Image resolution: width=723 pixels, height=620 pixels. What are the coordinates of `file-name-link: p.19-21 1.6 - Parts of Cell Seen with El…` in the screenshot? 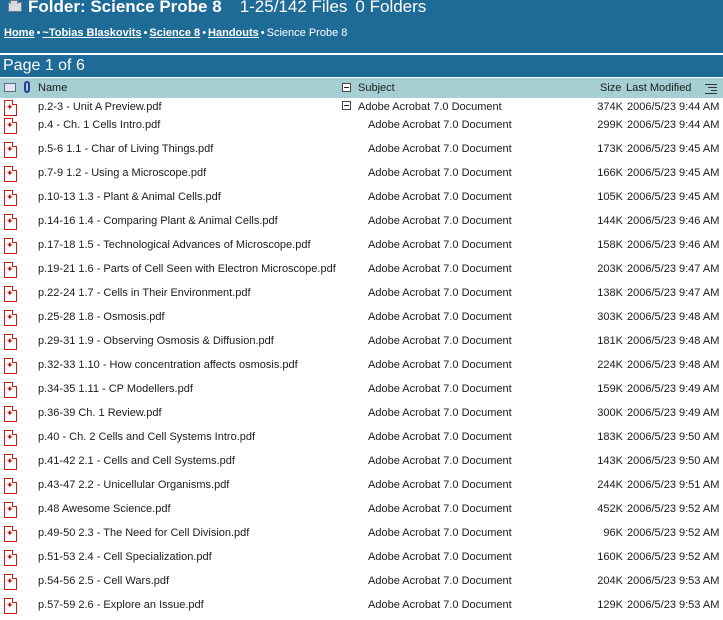 It's located at (187, 269).